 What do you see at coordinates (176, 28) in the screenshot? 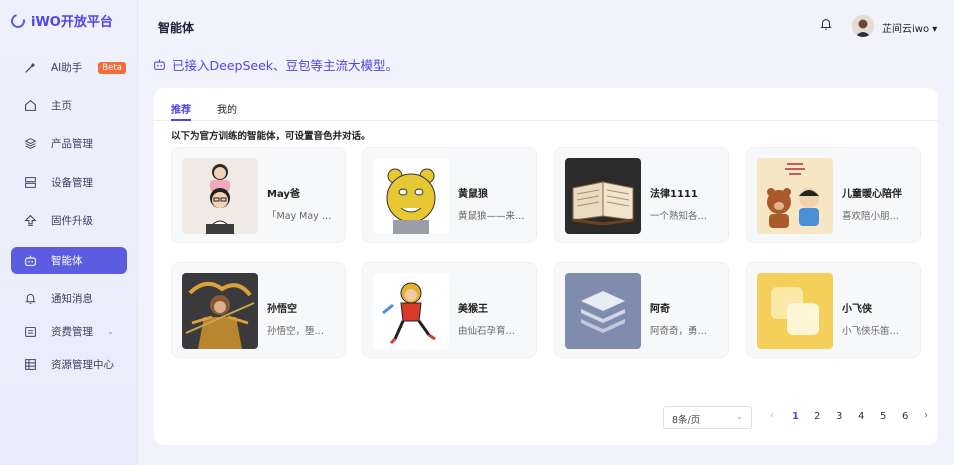
I see `page-title: 智能体` at bounding box center [176, 28].